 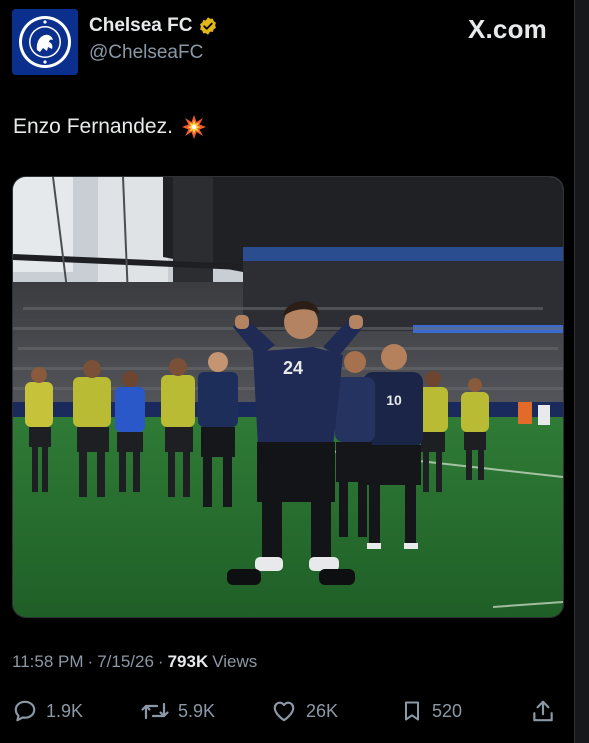 I want to click on like-count: 26K, so click(x=322, y=710).